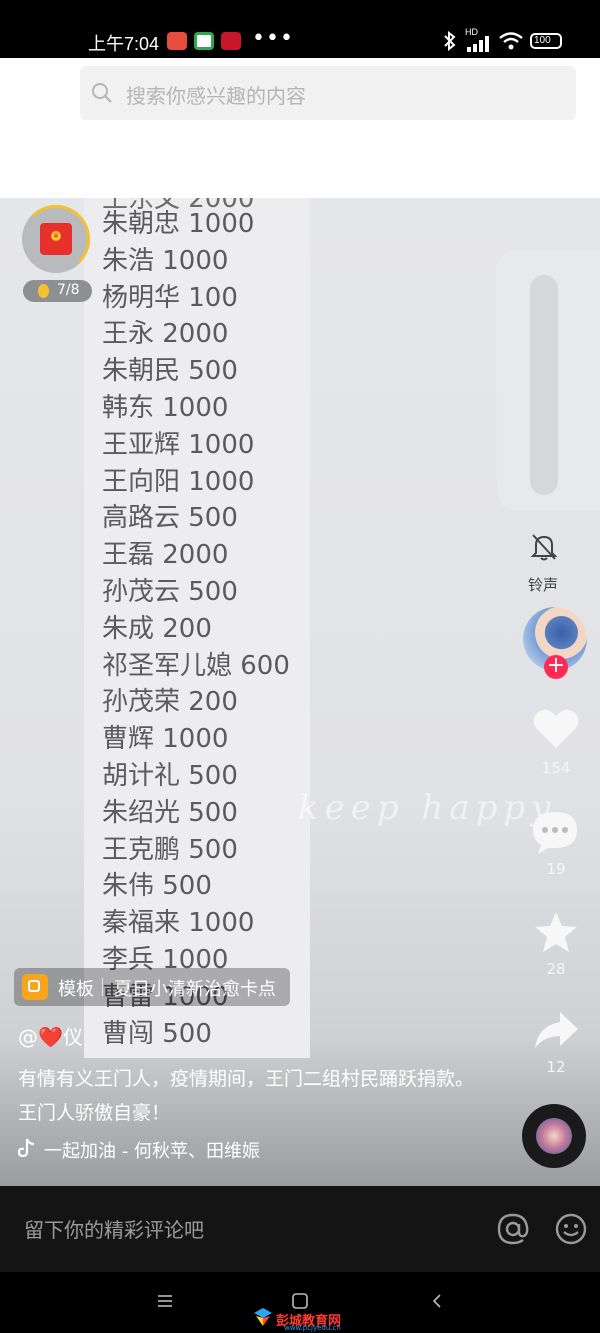 This screenshot has height=1333, width=600. What do you see at coordinates (114, 1228) in the screenshot?
I see `comment-input: 留下你的精彩评论吧` at bounding box center [114, 1228].